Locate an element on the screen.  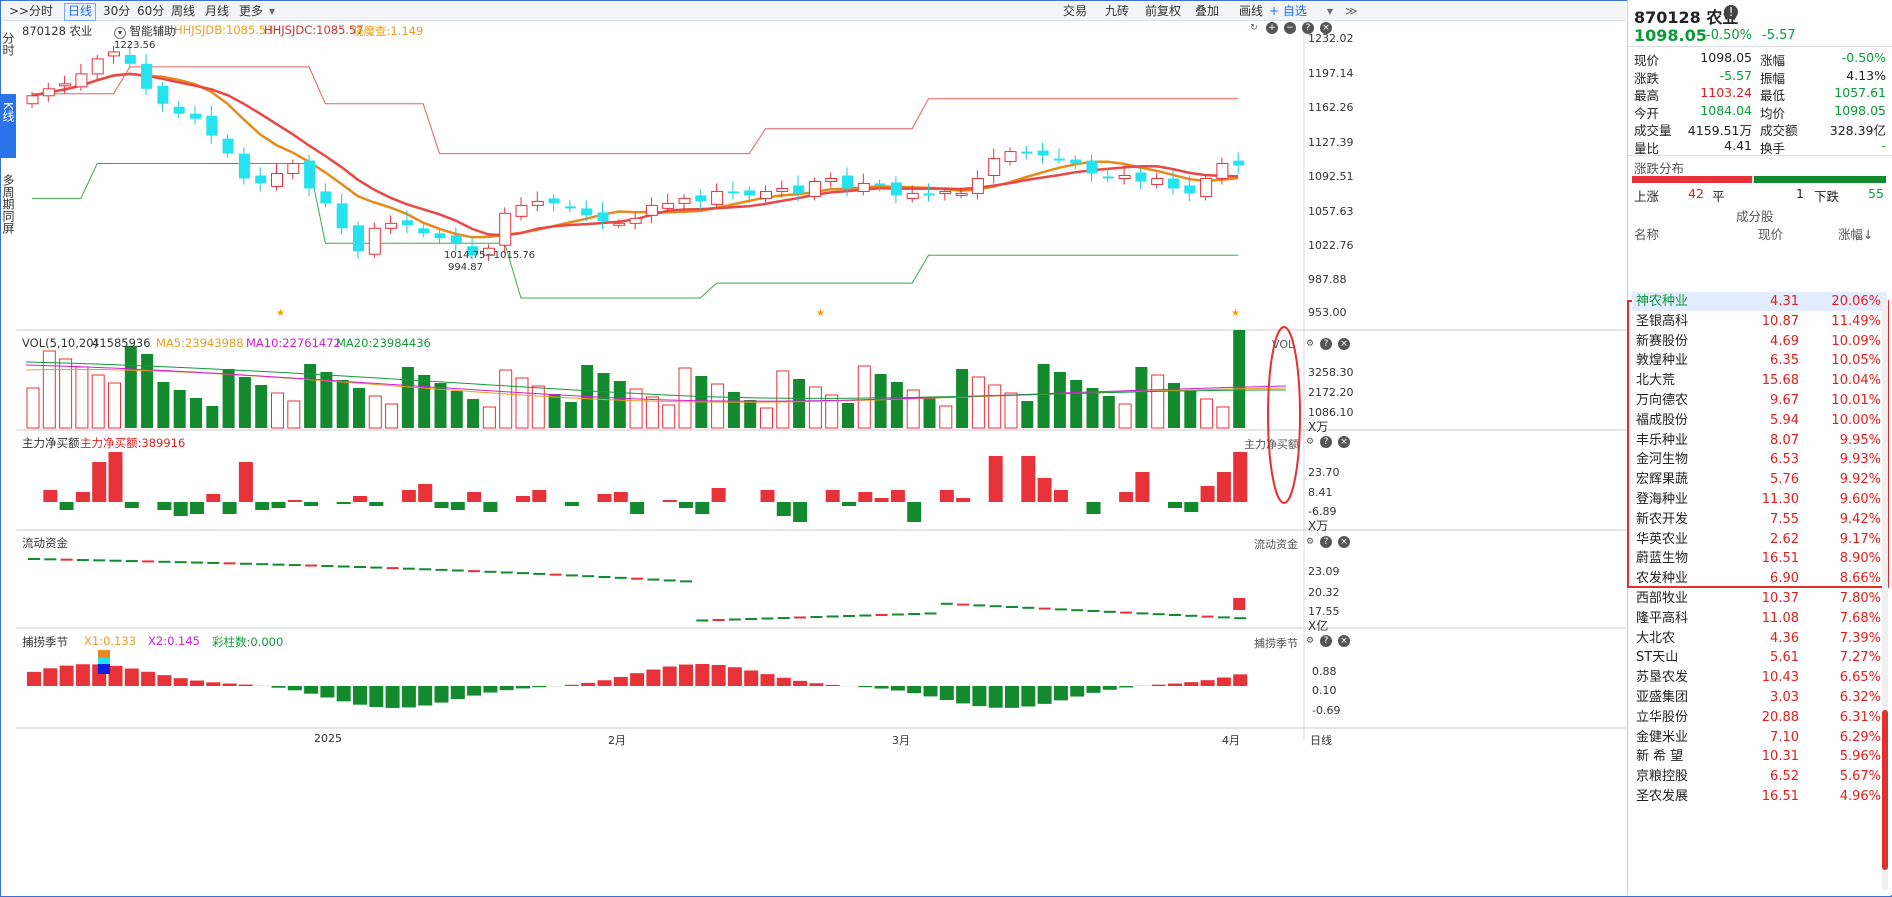
refresh-icon: ↻ is located at coordinates (1254, 28).